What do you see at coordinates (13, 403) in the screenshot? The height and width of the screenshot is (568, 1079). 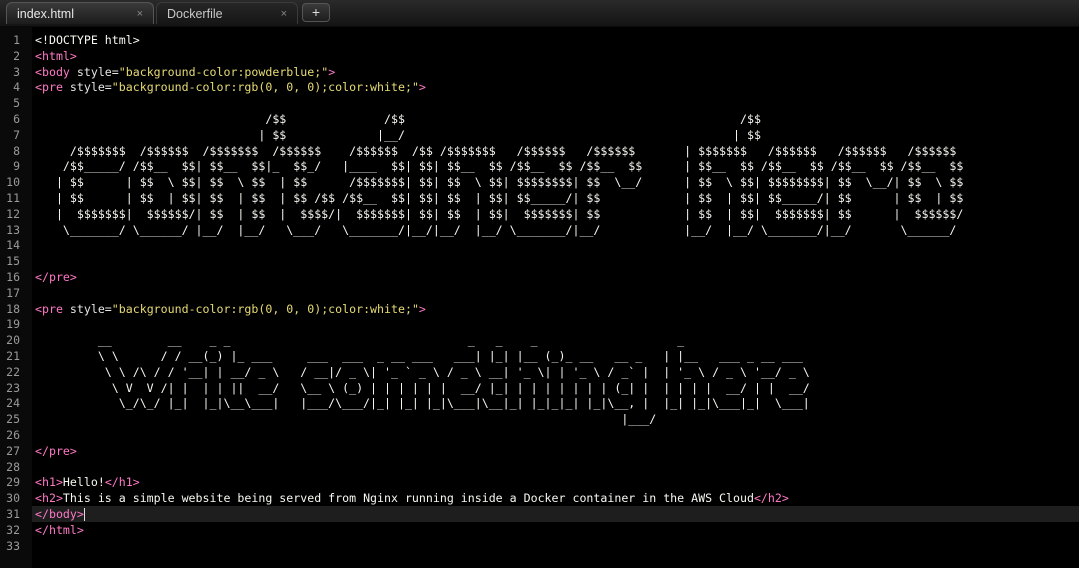 I see `line-number: 24` at bounding box center [13, 403].